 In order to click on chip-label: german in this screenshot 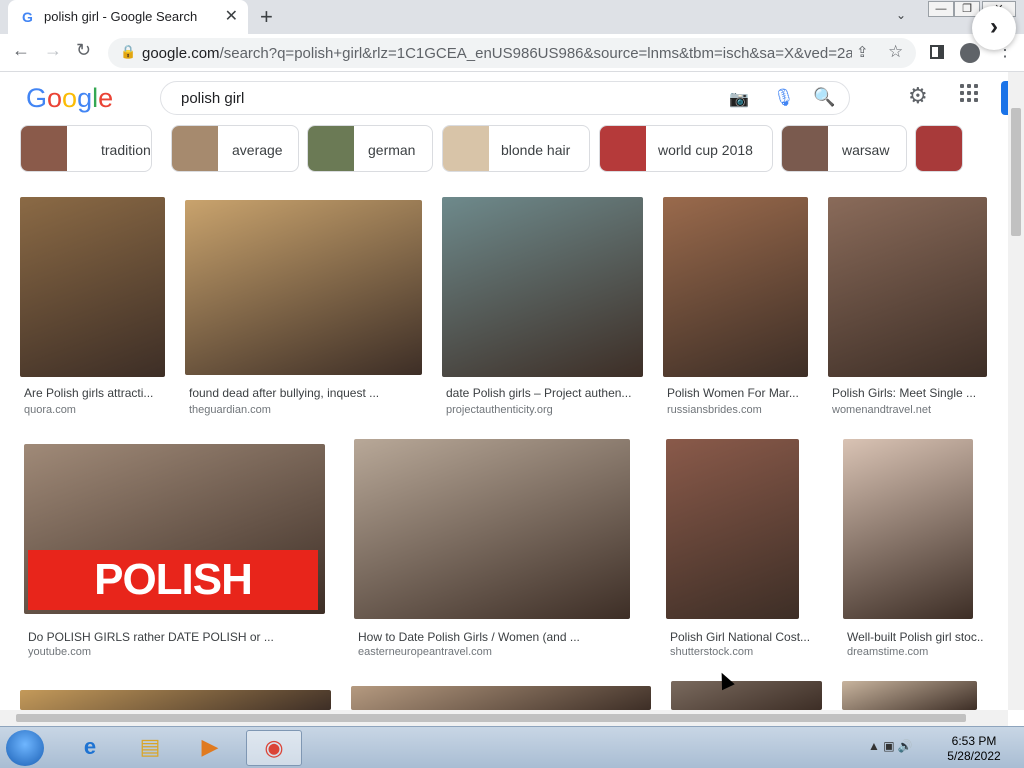, I will do `click(392, 150)`.